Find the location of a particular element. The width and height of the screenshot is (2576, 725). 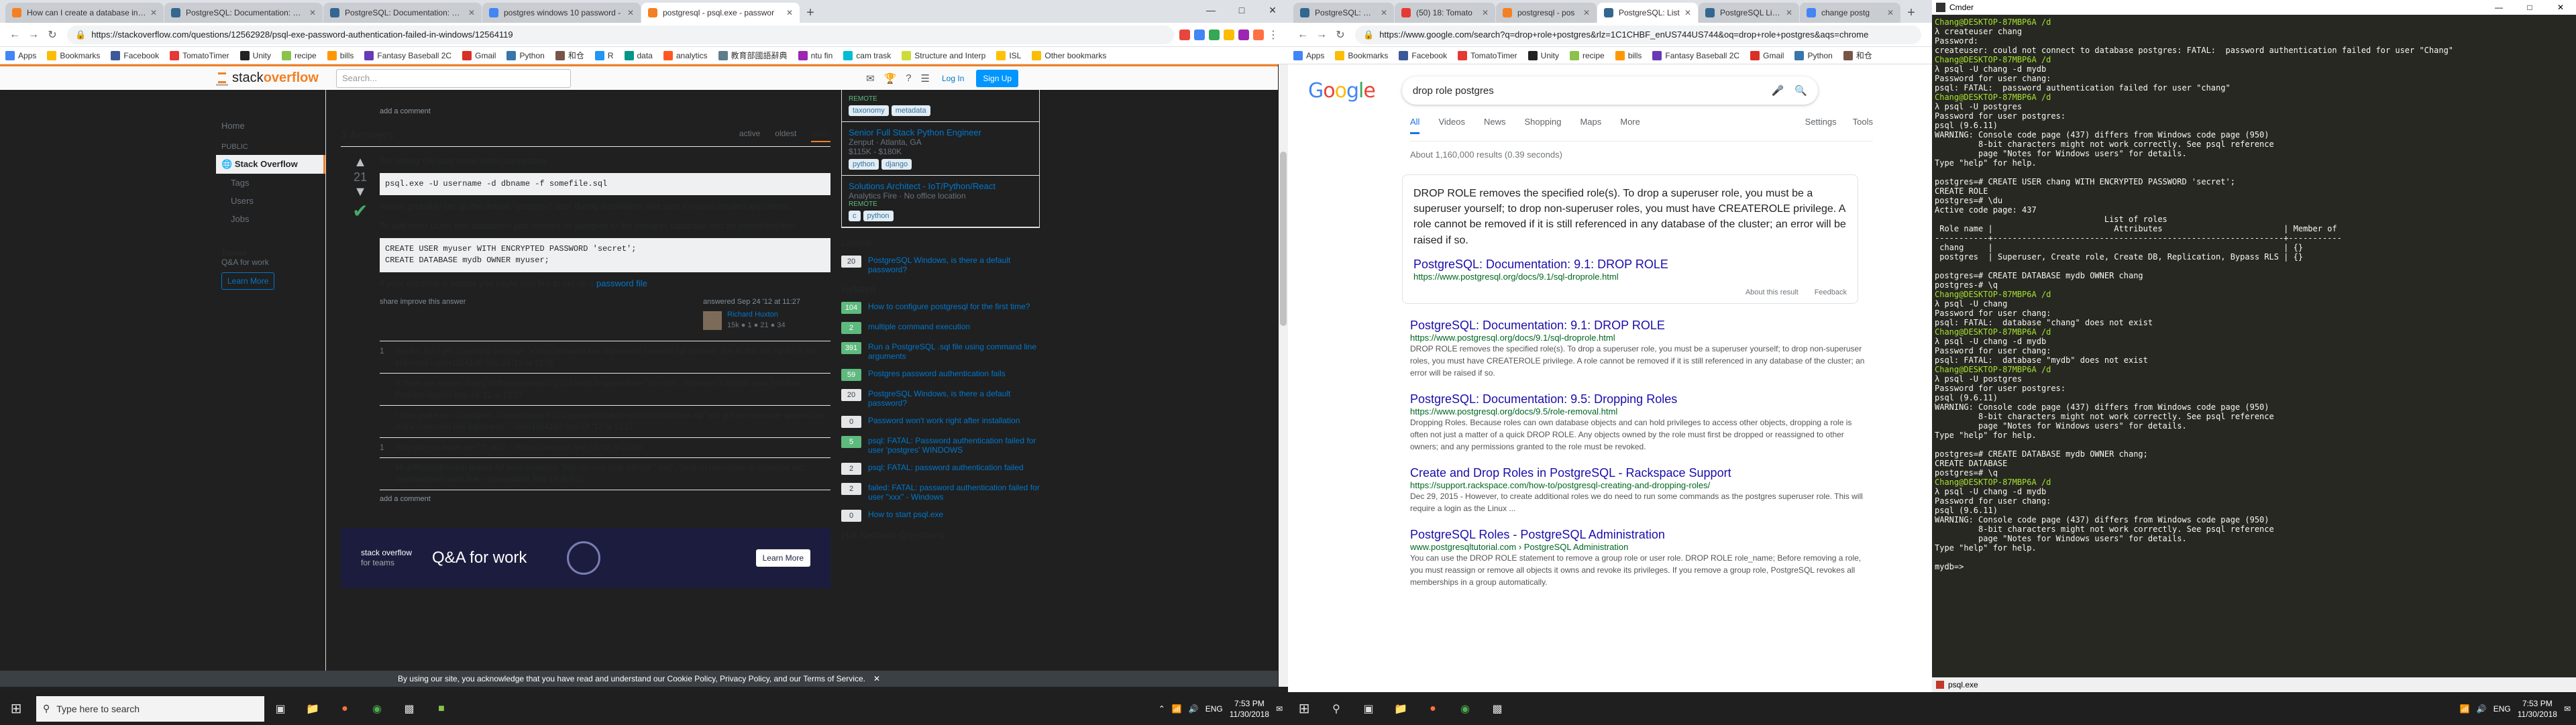

inbox-icon: ✉ is located at coordinates (870, 78).